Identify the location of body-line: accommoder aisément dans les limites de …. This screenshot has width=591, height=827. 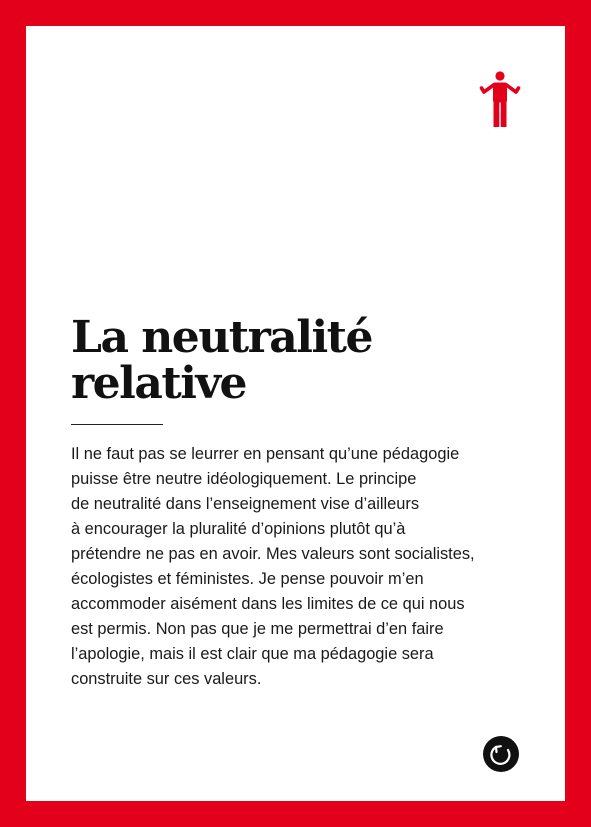
(268, 604).